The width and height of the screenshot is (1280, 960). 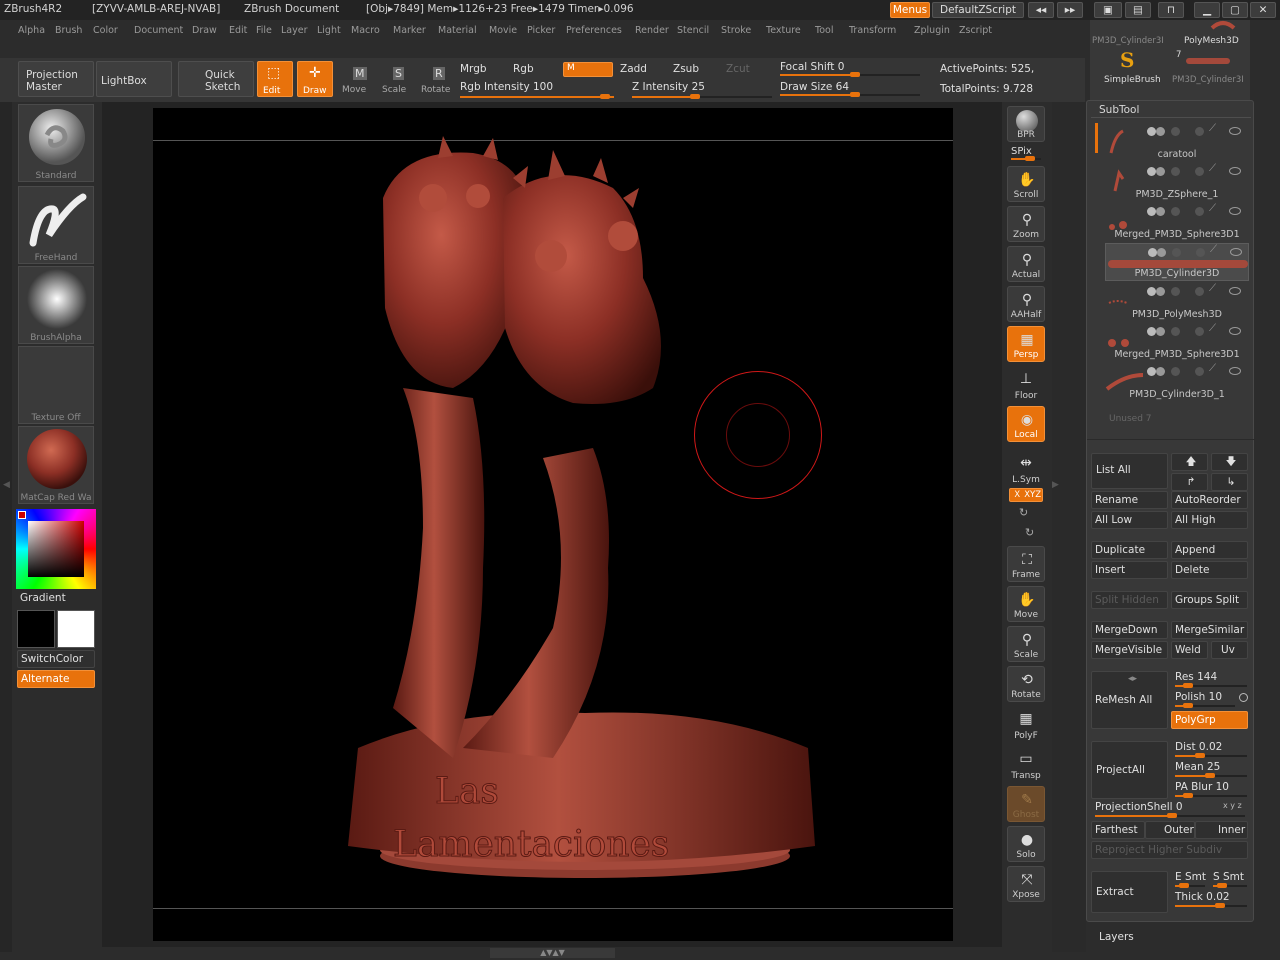 I want to click on aahalf-button: ⚲ AAHalf, so click(x=1026, y=304).